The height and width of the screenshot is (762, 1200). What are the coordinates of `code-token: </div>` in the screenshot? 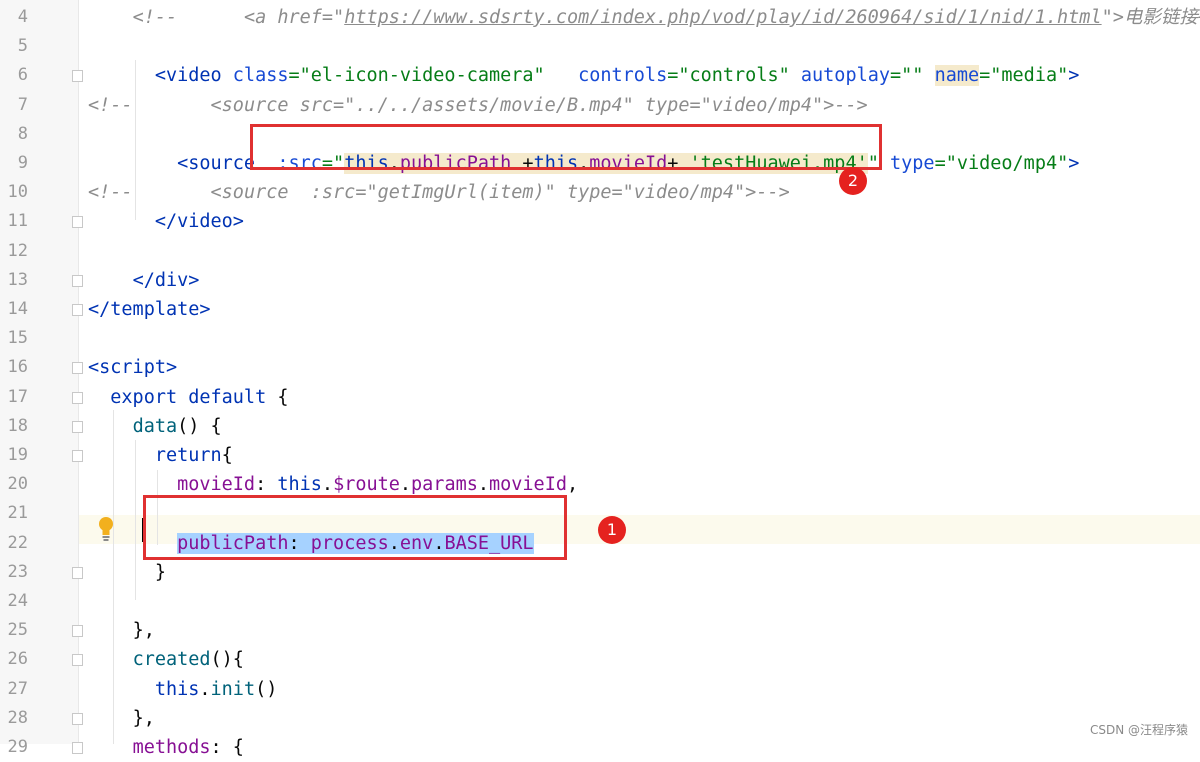 It's located at (166, 280).